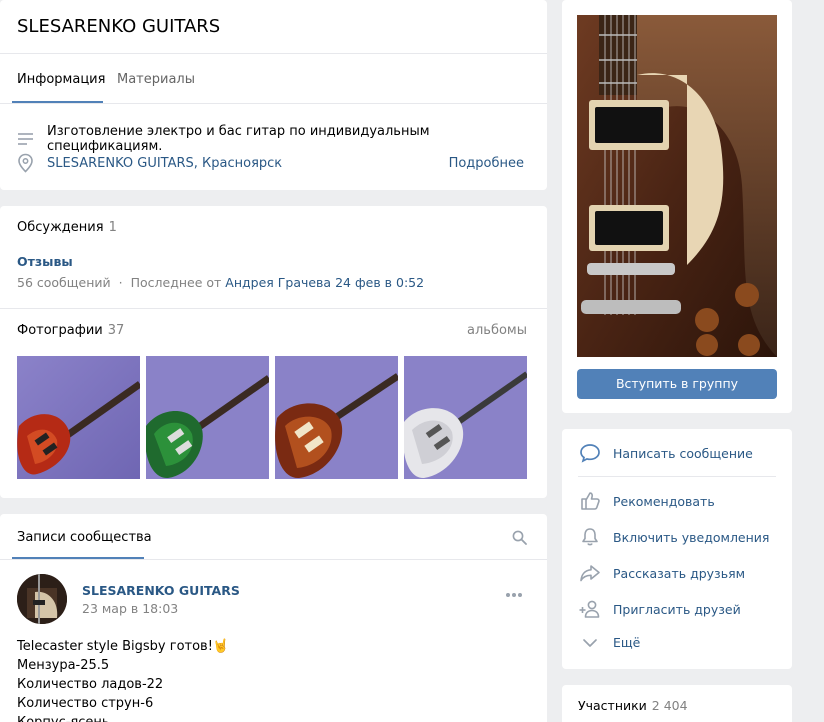 The width and height of the screenshot is (824, 722). I want to click on recommend-label: Рекомендовать, so click(664, 501).